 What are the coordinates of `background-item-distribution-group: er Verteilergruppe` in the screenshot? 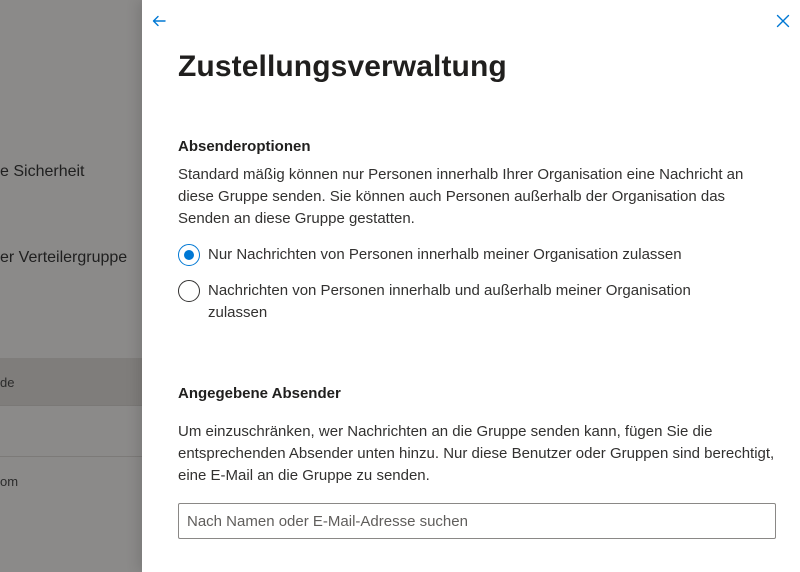 It's located at (64, 257).